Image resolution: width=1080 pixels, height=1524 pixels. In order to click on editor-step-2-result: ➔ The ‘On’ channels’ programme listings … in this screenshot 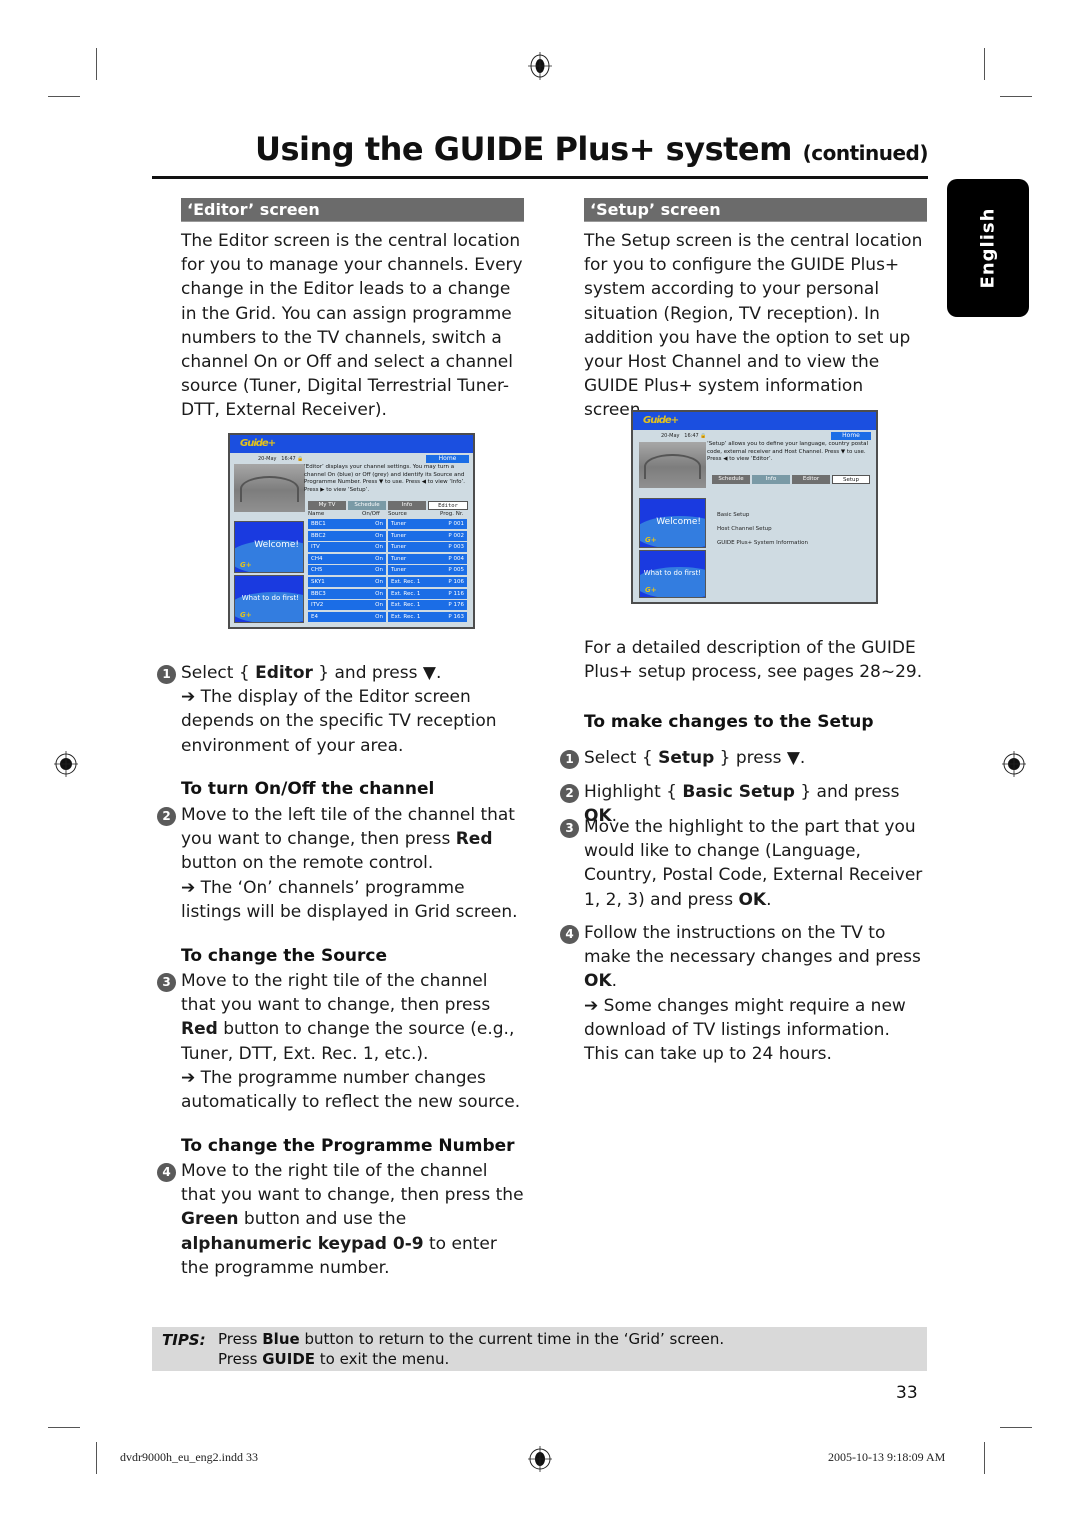, I will do `click(349, 899)`.